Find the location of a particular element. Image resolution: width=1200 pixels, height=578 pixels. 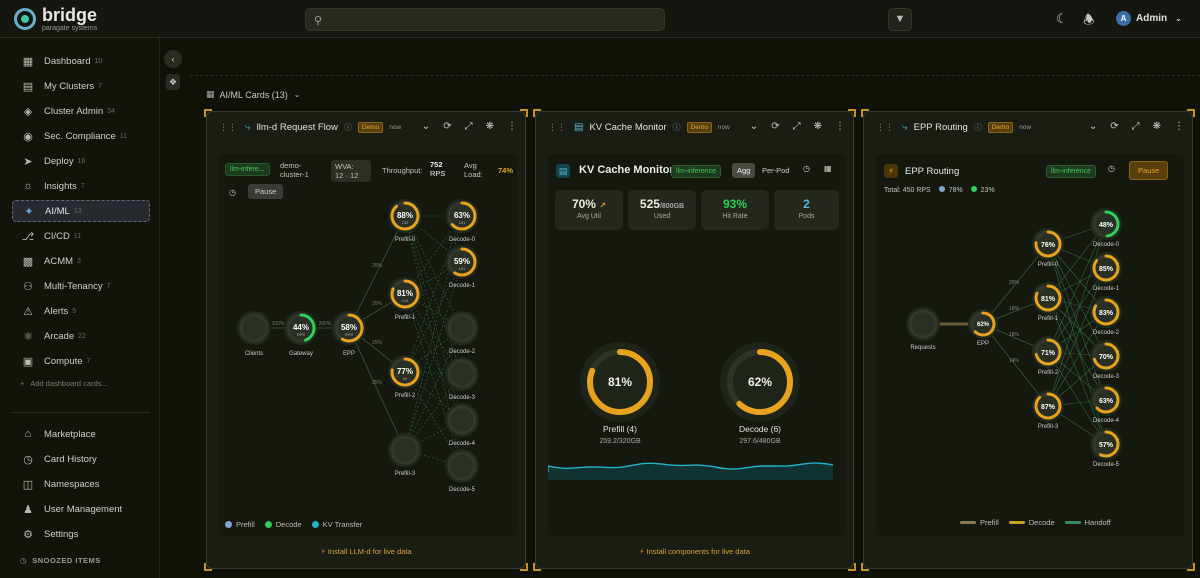

sidebar-item-user-management: ♟ User Management is located at coordinates (81, 509).